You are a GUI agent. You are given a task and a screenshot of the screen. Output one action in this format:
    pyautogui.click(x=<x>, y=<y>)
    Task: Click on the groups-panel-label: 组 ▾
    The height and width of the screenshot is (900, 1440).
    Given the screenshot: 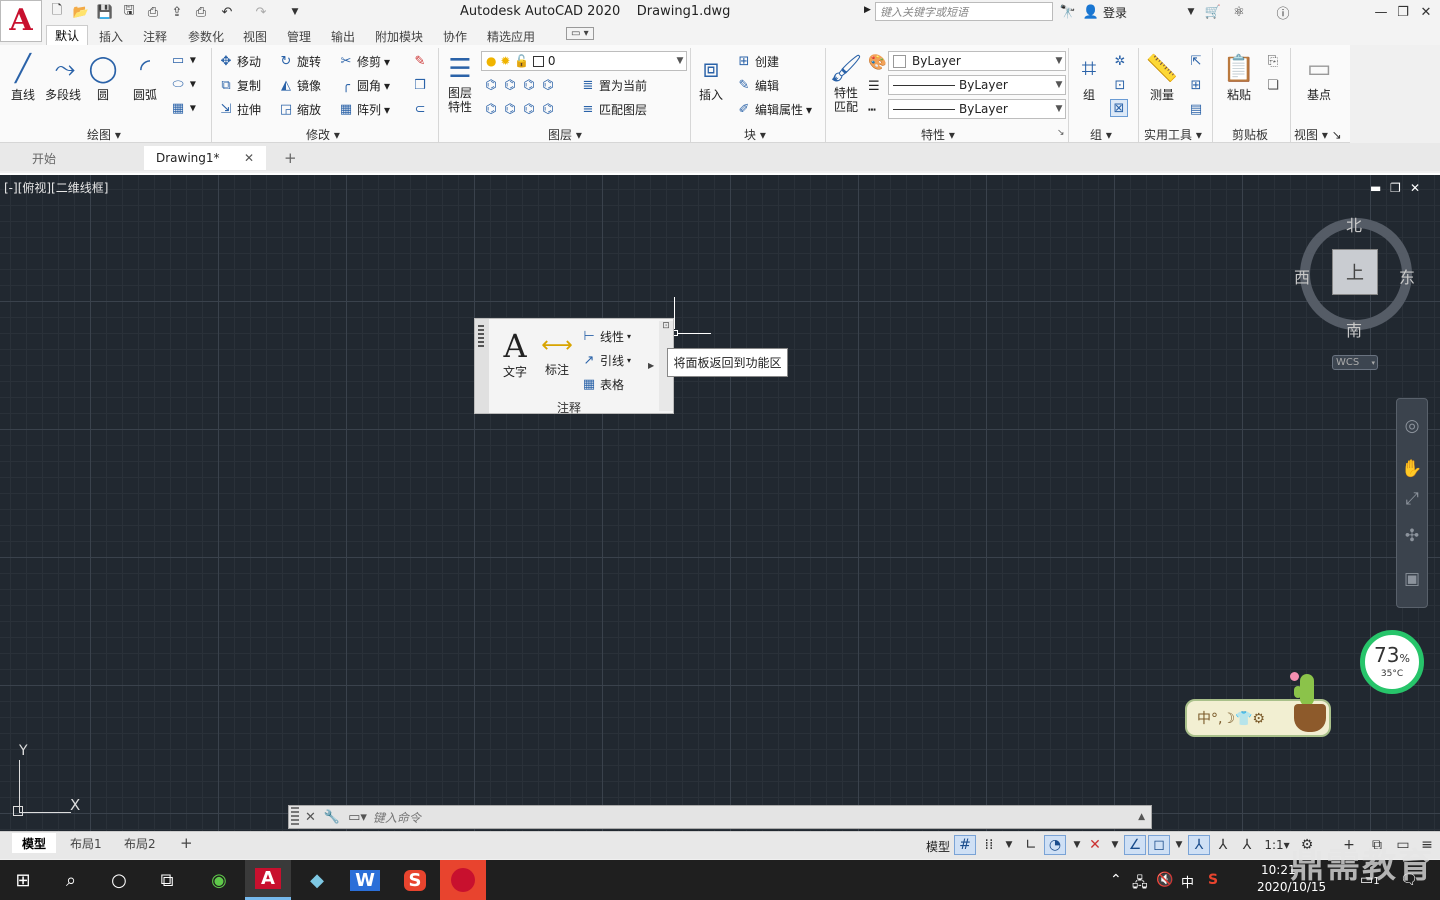 What is the action you would take?
    pyautogui.click(x=1101, y=134)
    